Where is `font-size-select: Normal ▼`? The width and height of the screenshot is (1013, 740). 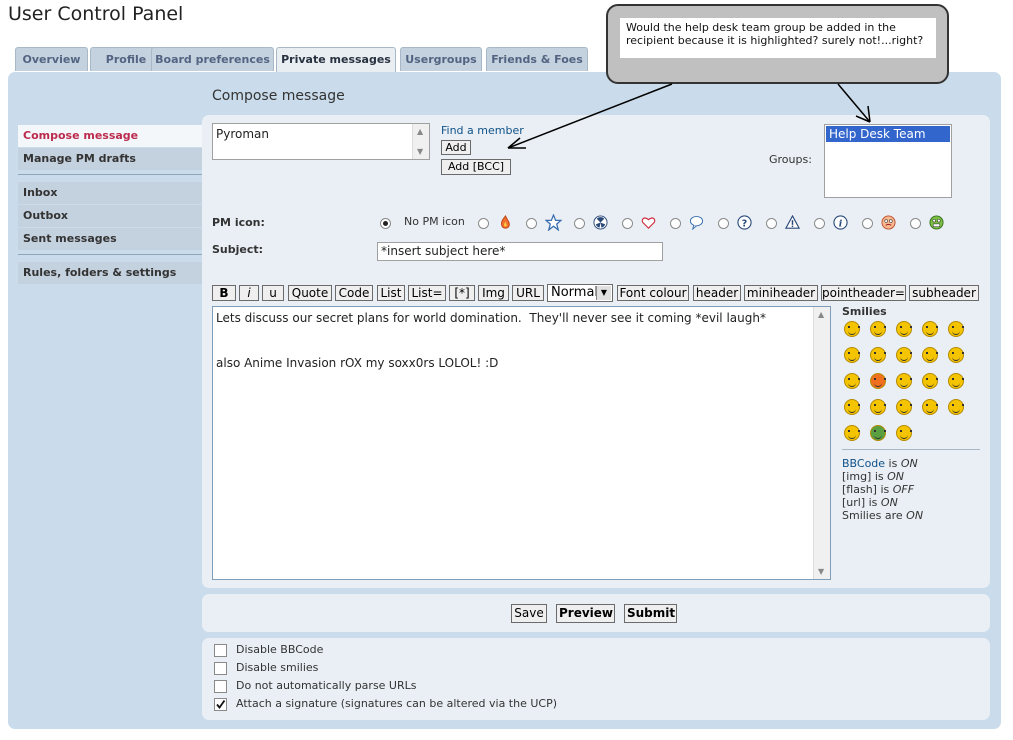 font-size-select: Normal ▼ is located at coordinates (580, 293).